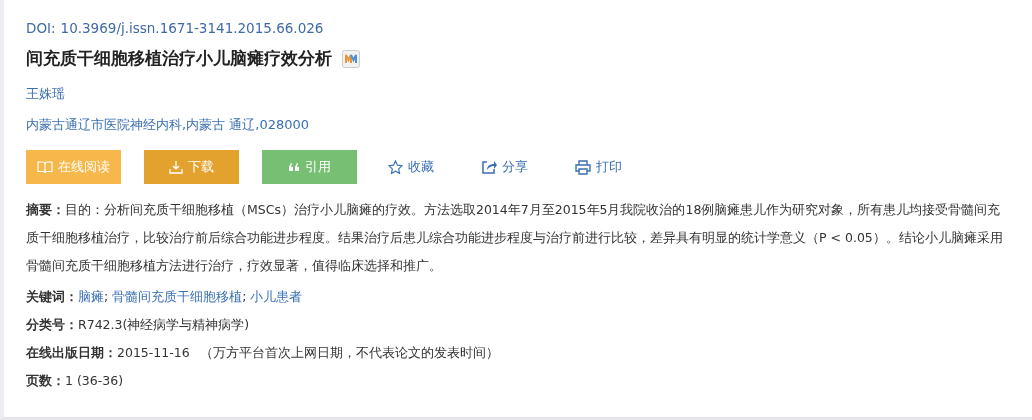 This screenshot has height=420, width=1032. Describe the element at coordinates (349, 353) in the screenshot. I see `online-date-note: （万方平台首次上网日期，不代表论文的发表时间）` at that location.